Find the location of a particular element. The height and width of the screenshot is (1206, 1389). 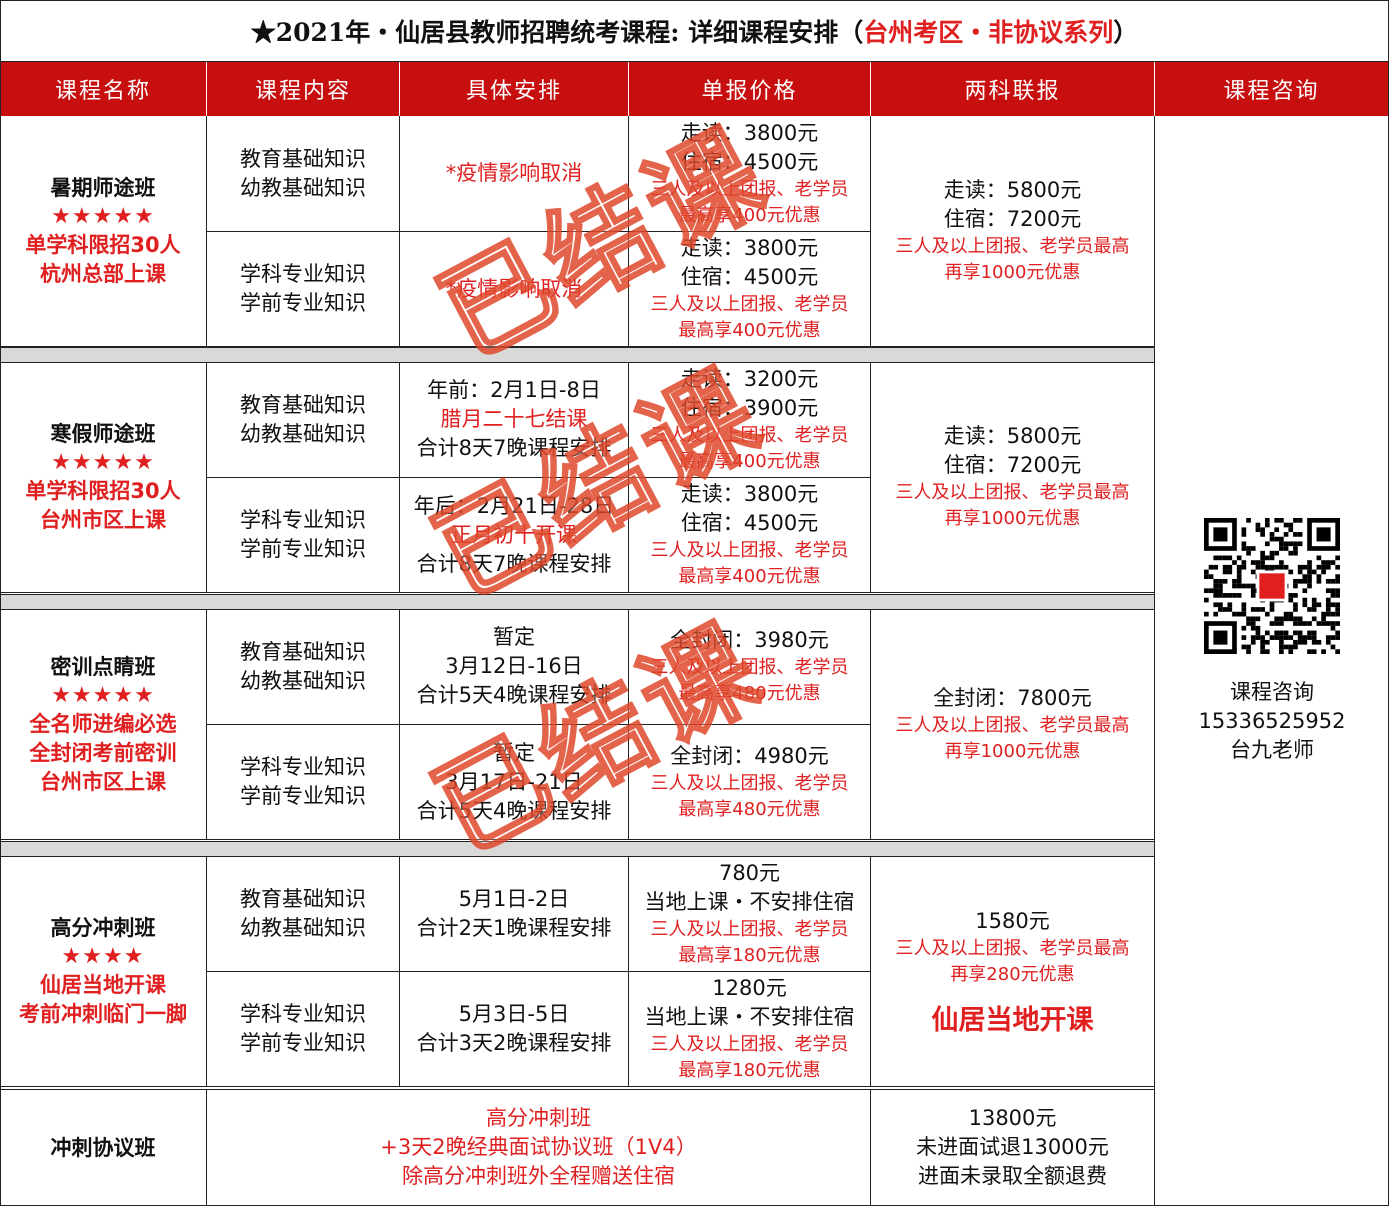

protocol-price-cell: 13800元 未进面试退13000元 进面未录取全额退费 is located at coordinates (1013, 1148).